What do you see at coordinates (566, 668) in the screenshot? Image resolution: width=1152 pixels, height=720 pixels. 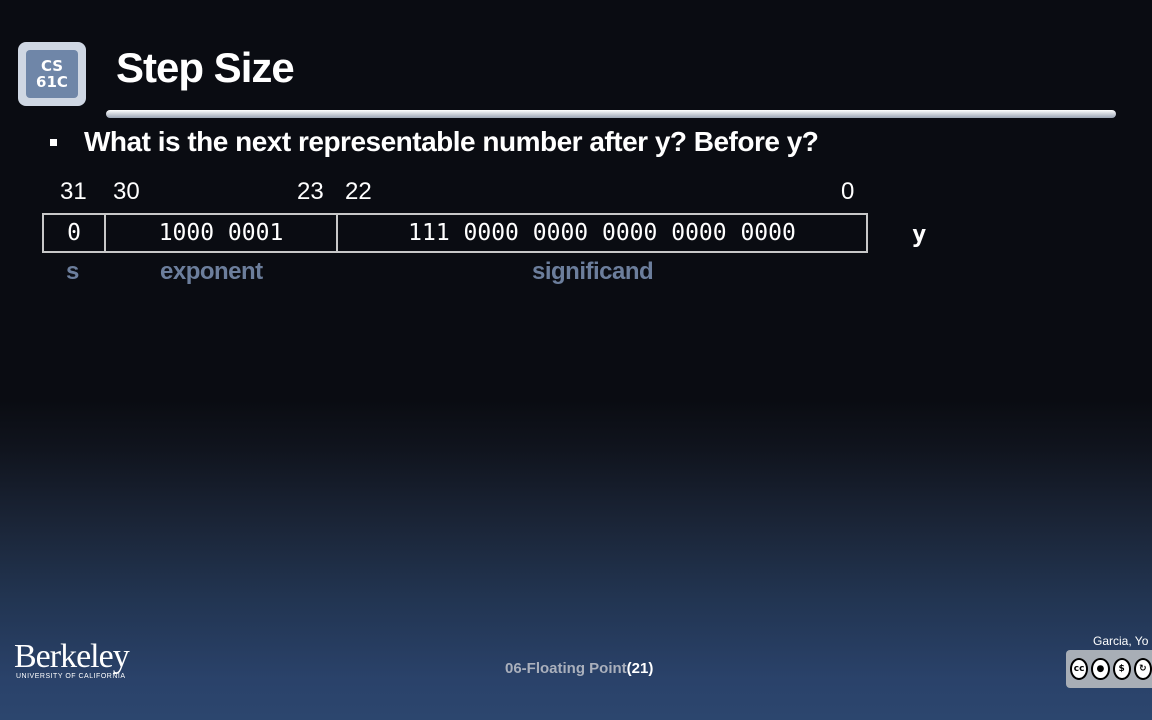 I see `lecture-name: 06-Floating Point` at bounding box center [566, 668].